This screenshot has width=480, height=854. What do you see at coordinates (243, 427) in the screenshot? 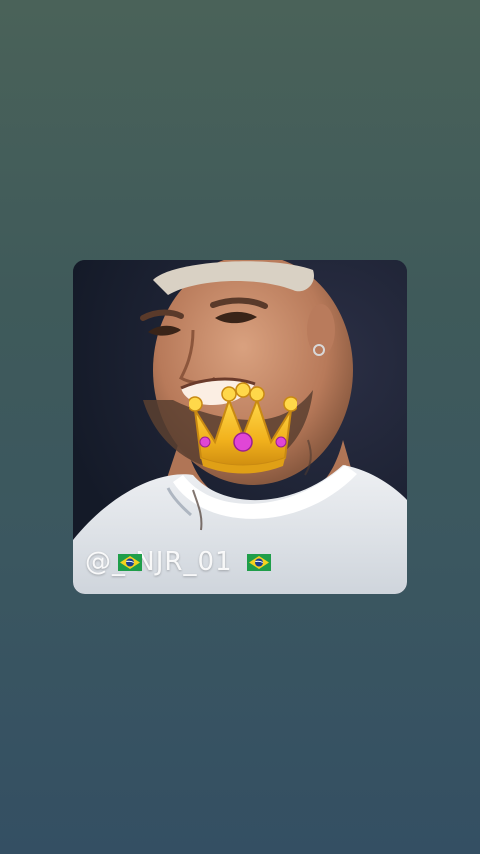
I see `crown-emoji-icon` at bounding box center [243, 427].